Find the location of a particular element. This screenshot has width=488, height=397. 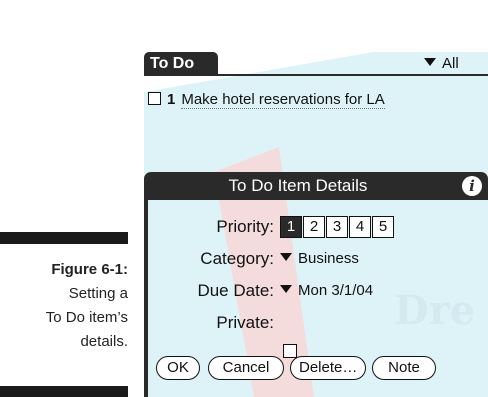

priority-option-2: 2 is located at coordinates (314, 227).